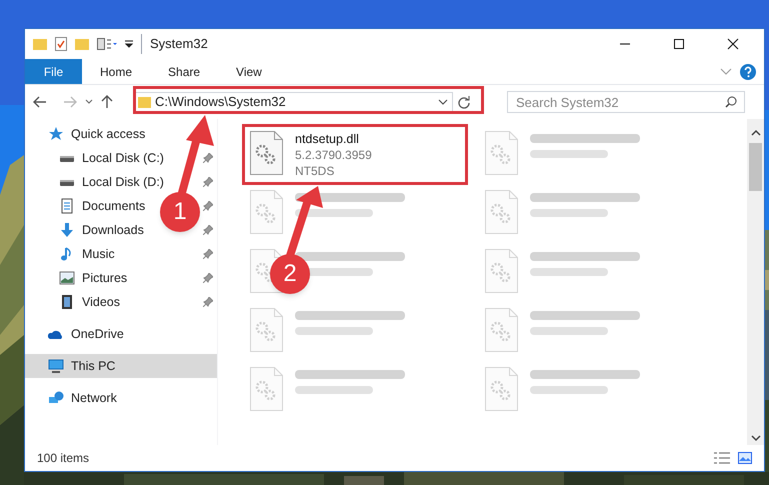  Describe the element at coordinates (107, 102) in the screenshot. I see `up-arrow-icon` at that location.